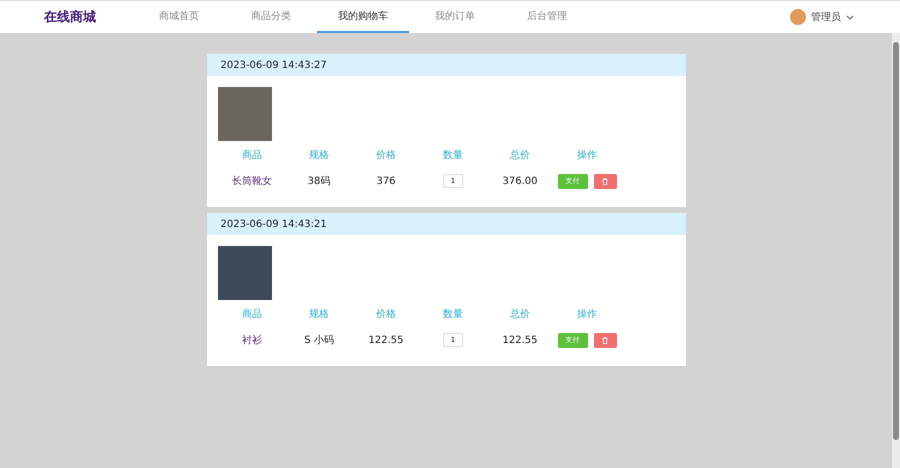  Describe the element at coordinates (520, 341) in the screenshot. I see `total-cell-text: 122.55` at that location.